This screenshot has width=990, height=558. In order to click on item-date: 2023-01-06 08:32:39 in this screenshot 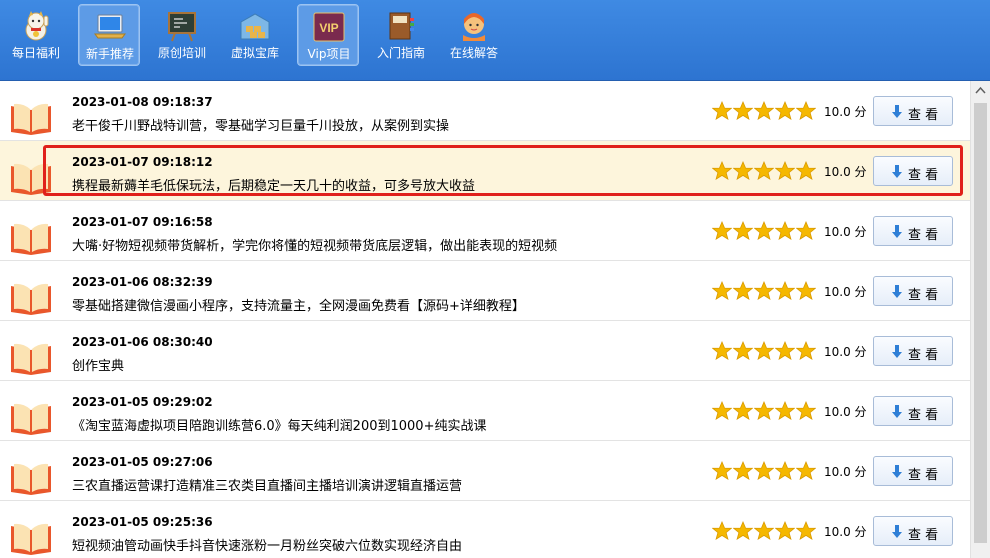, I will do `click(142, 282)`.